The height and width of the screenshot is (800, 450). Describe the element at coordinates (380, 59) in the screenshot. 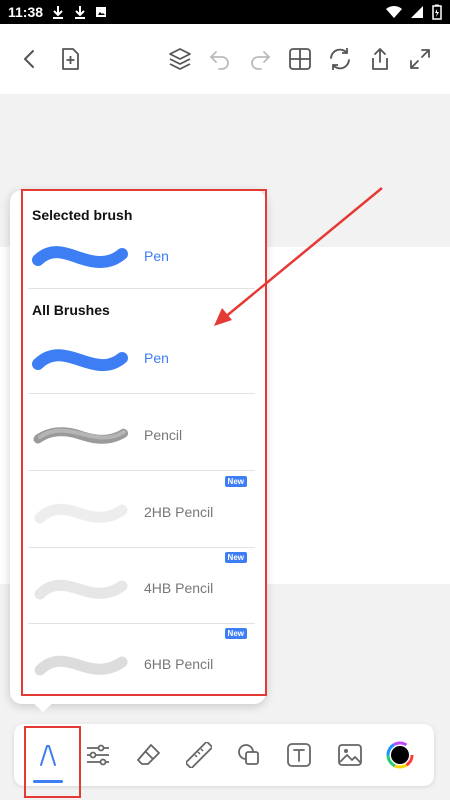

I see `share-icon` at that location.